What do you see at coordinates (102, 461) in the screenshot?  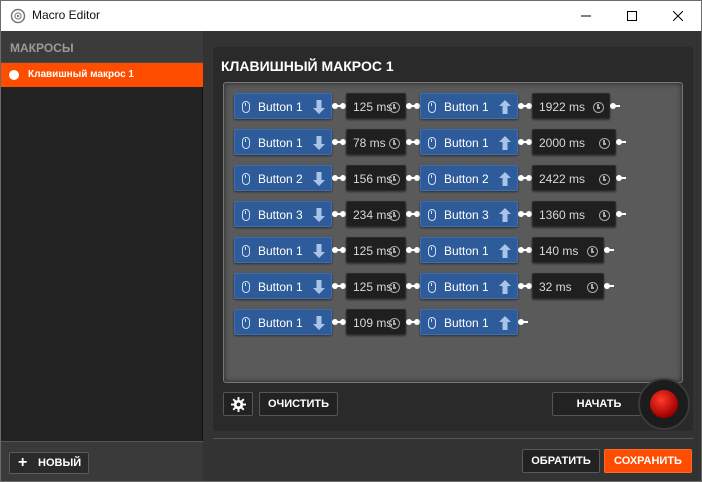 I see `sidebar-footer: + НОВЫЙ` at bounding box center [102, 461].